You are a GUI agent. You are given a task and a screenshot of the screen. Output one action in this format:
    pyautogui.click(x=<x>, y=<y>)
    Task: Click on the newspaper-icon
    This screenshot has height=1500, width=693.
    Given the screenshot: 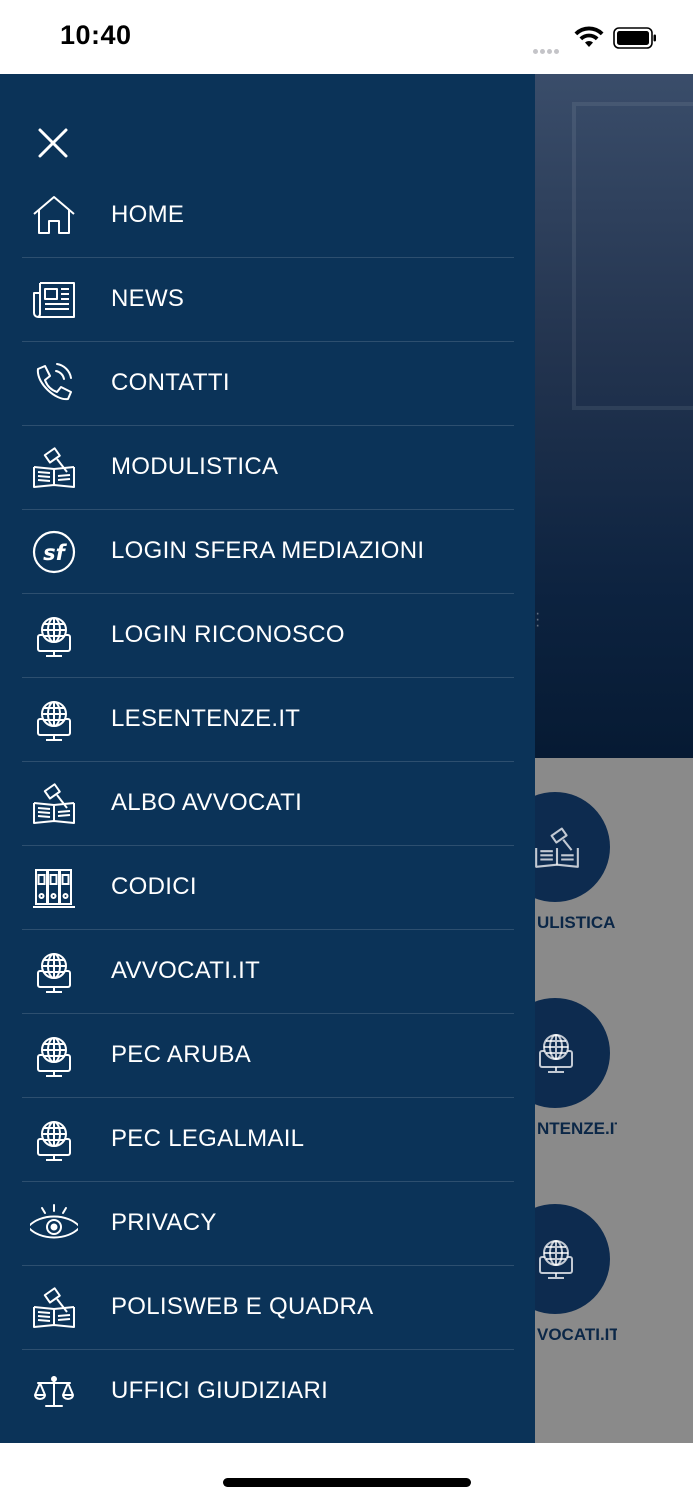 What is the action you would take?
    pyautogui.click(x=54, y=300)
    